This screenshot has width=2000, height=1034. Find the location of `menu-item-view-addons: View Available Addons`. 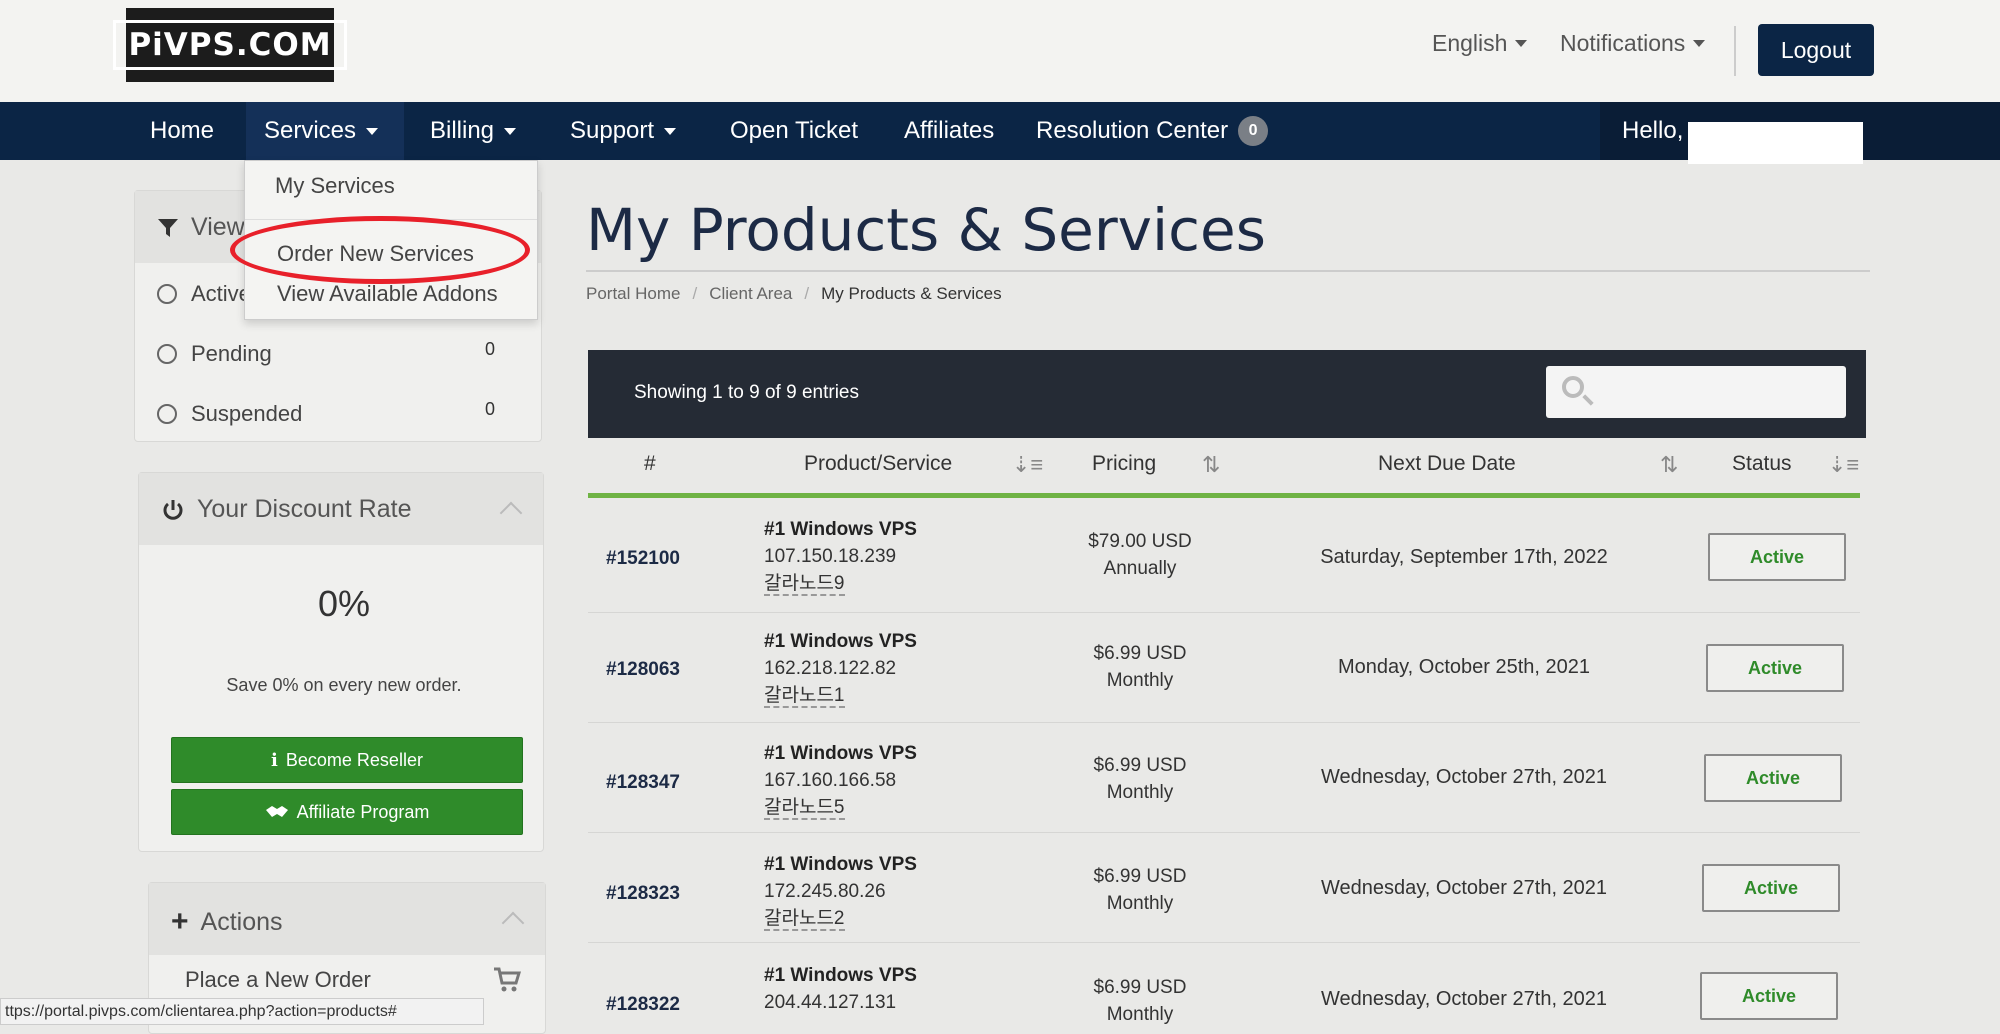

menu-item-view-addons: View Available Addons is located at coordinates (387, 294).